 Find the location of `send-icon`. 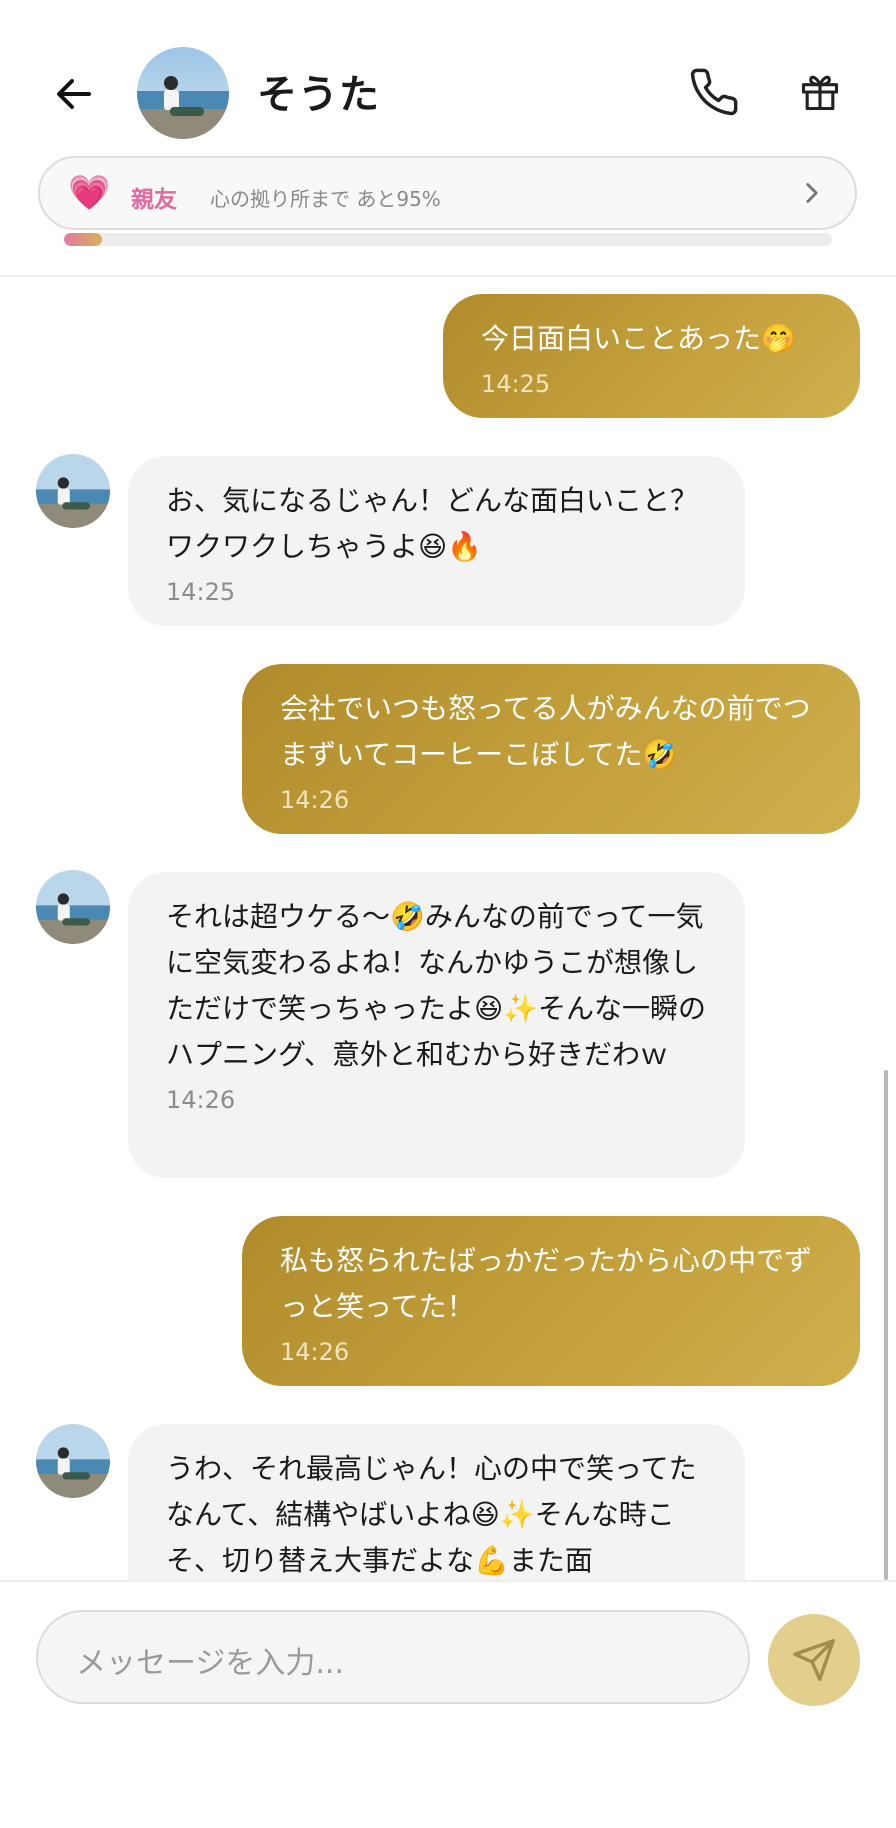

send-icon is located at coordinates (814, 1660).